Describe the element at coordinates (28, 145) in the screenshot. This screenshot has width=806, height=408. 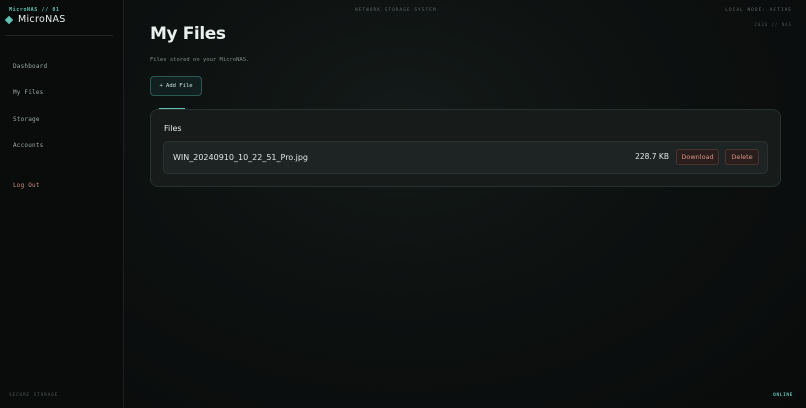
I see `sidebar-item-accounts: Accounts` at that location.